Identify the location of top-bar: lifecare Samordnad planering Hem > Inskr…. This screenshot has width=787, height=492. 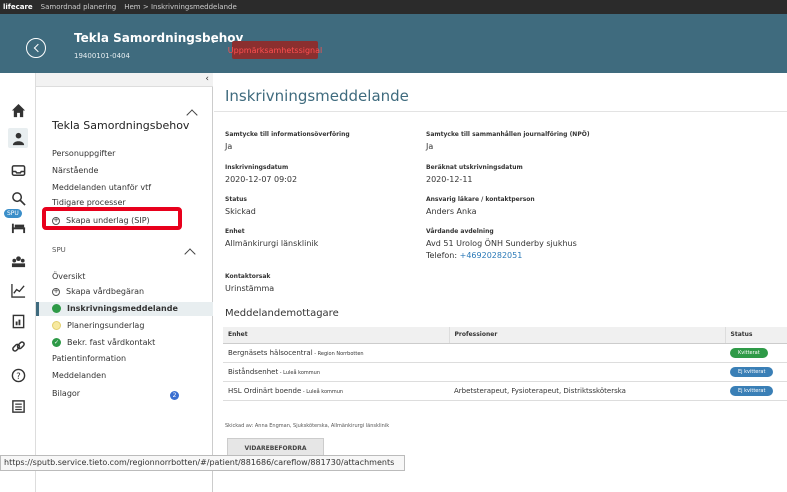
(393, 7).